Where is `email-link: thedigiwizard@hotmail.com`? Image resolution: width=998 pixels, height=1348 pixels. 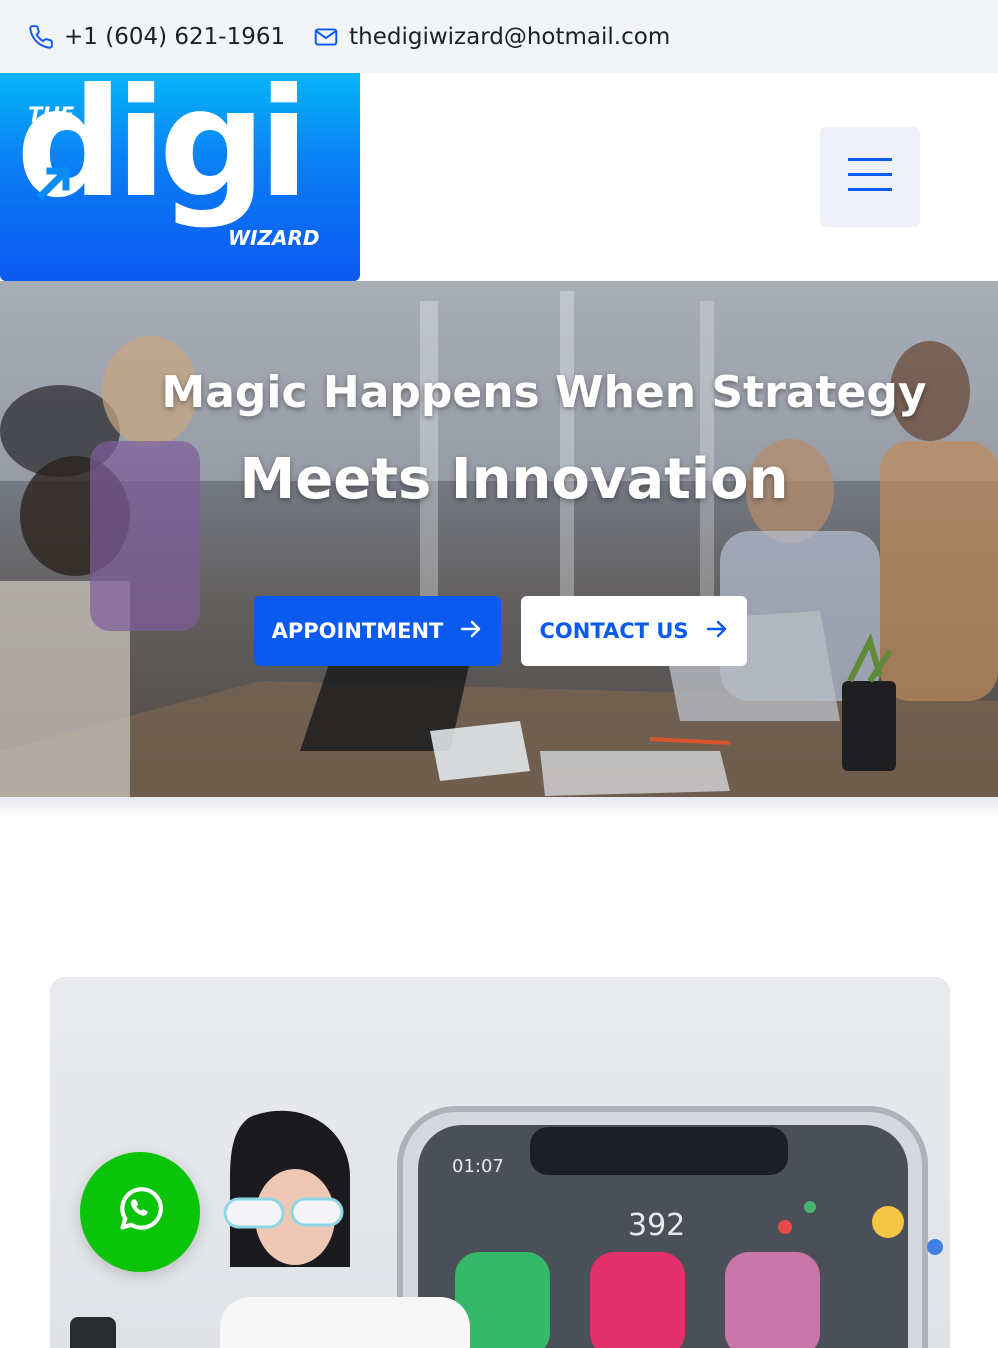
email-link: thedigiwizard@hotmail.com is located at coordinates (491, 37).